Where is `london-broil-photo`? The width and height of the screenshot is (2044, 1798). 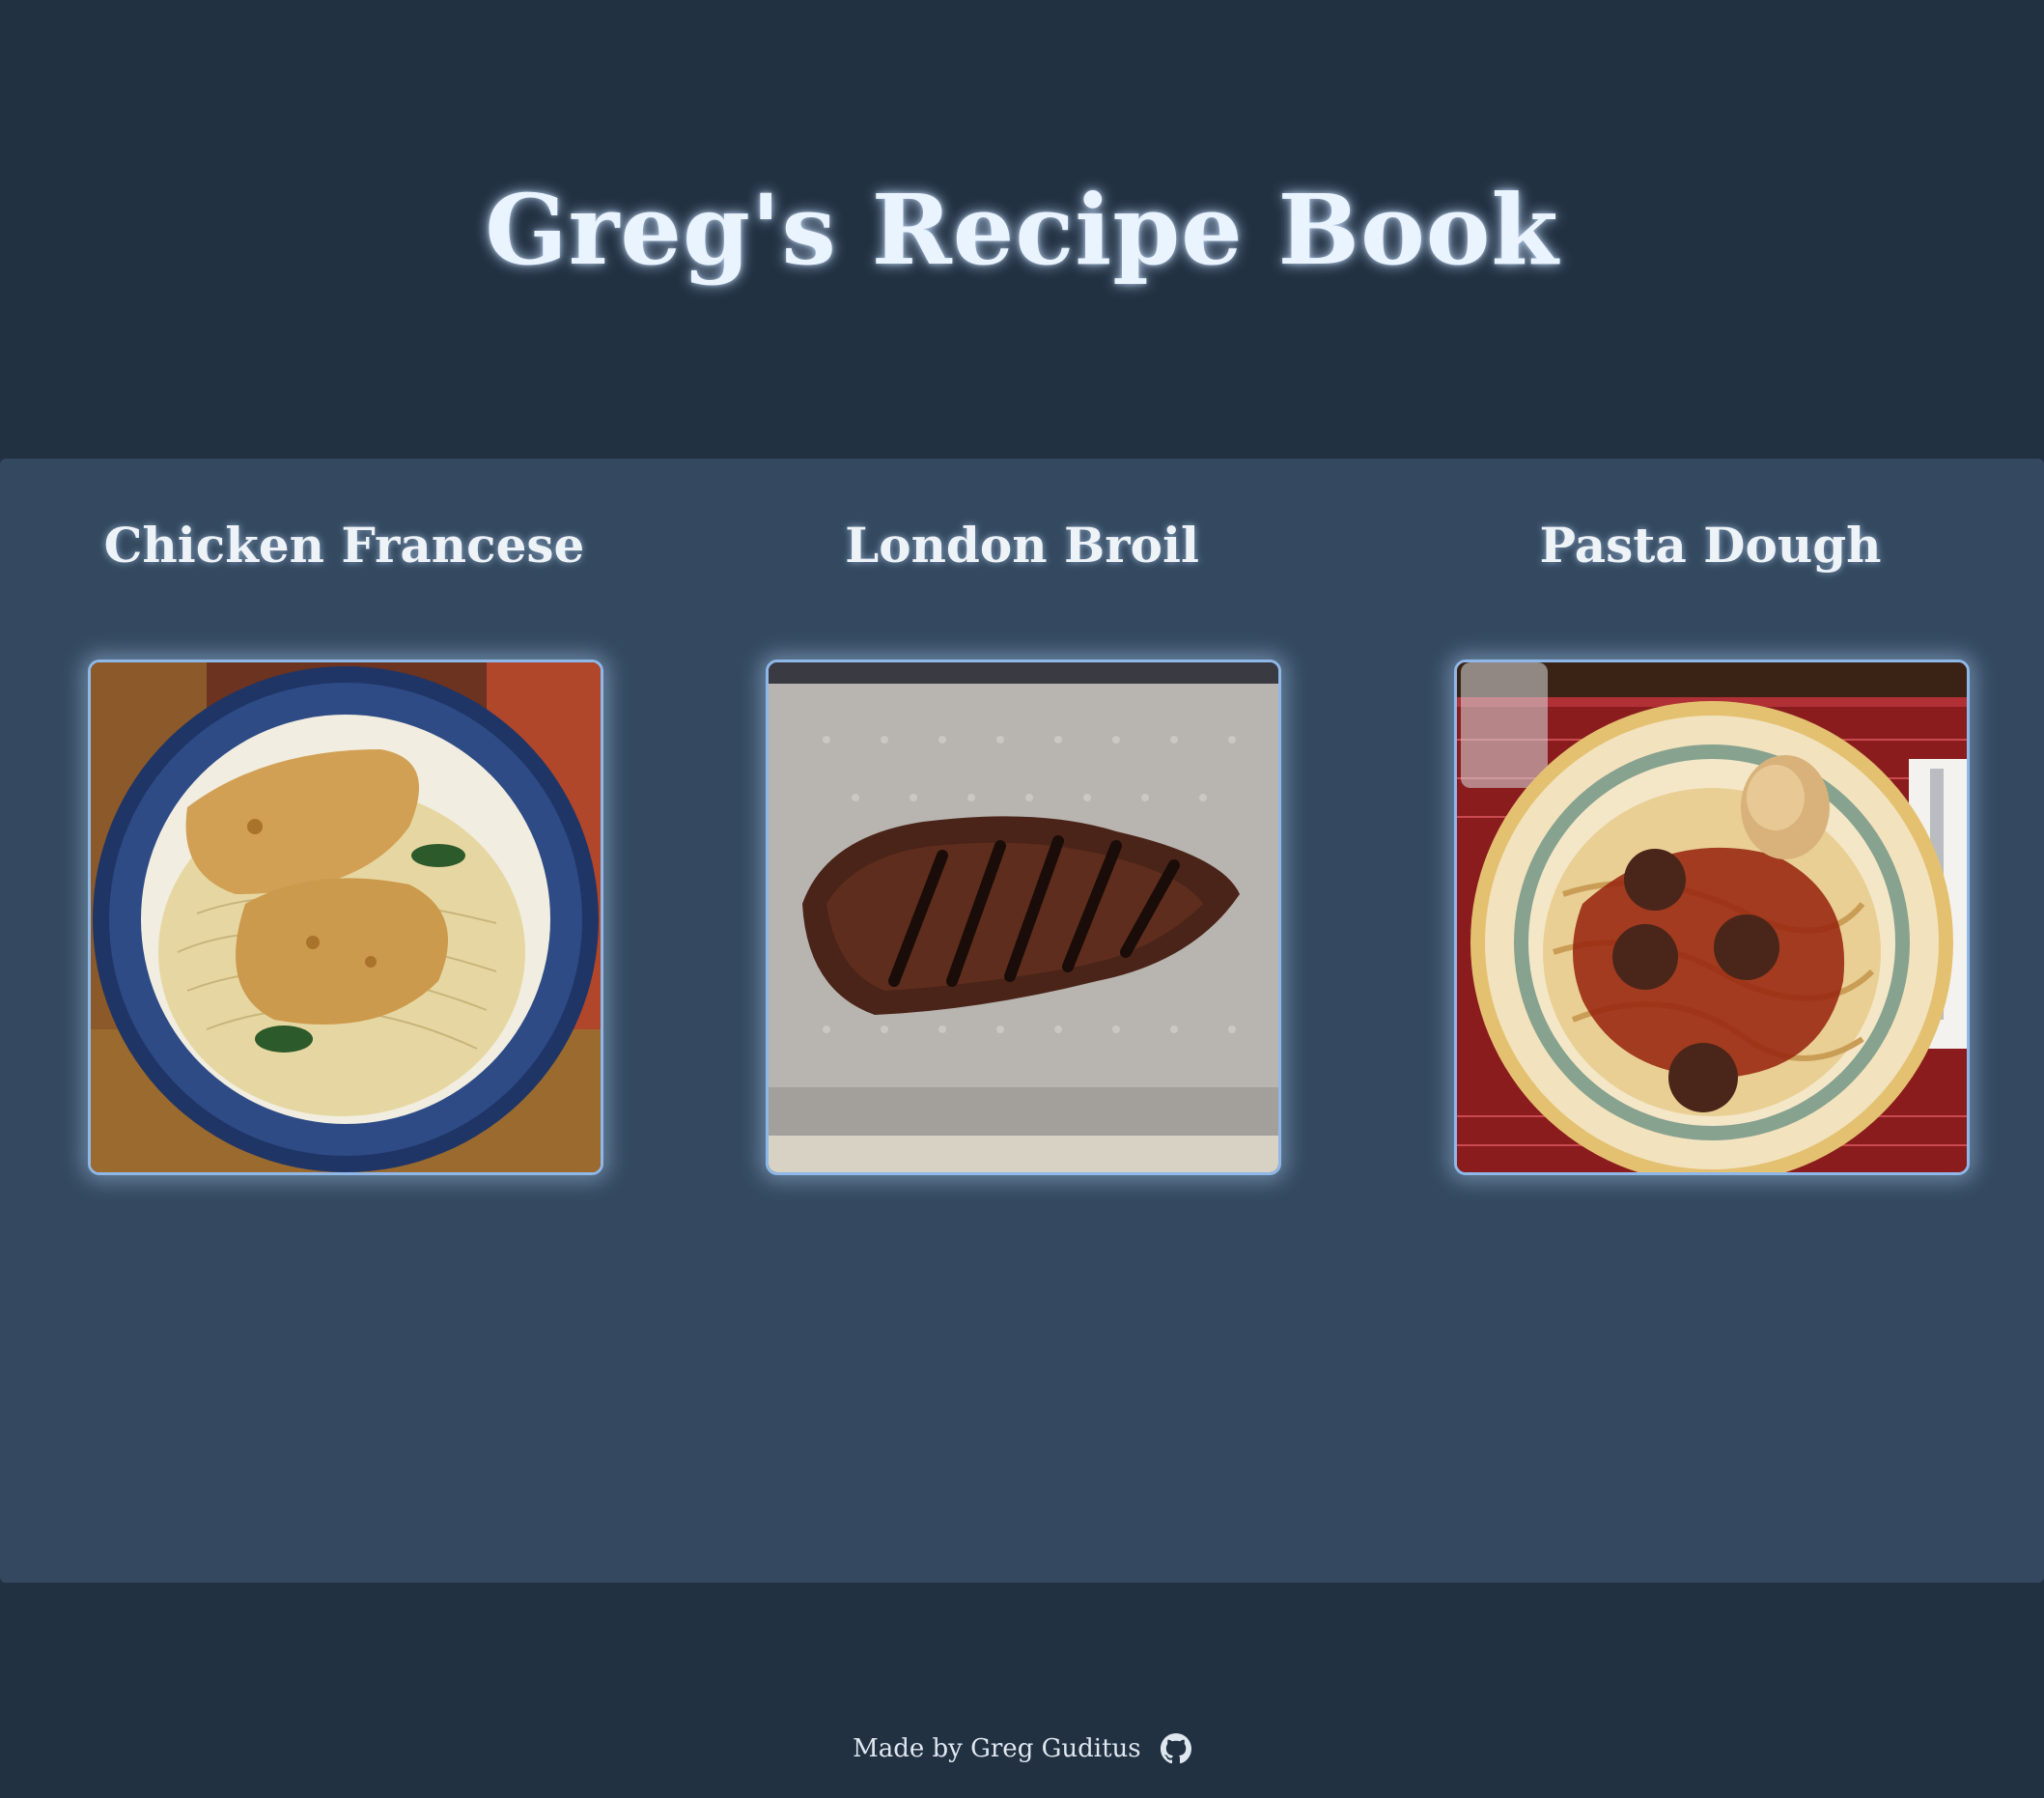
london-broil-photo is located at coordinates (1023, 917).